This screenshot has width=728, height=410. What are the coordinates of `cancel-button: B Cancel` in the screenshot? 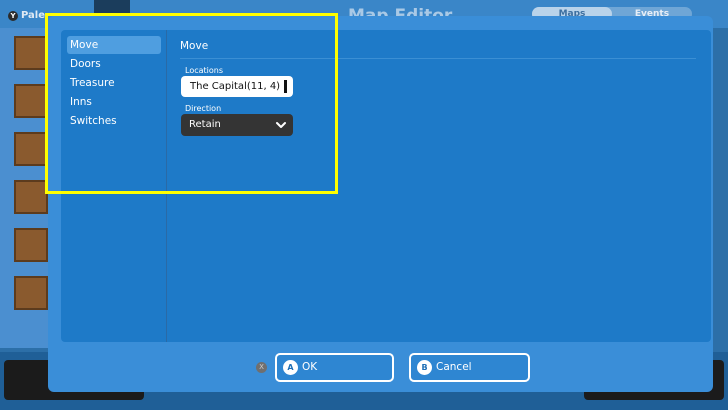 It's located at (469, 367).